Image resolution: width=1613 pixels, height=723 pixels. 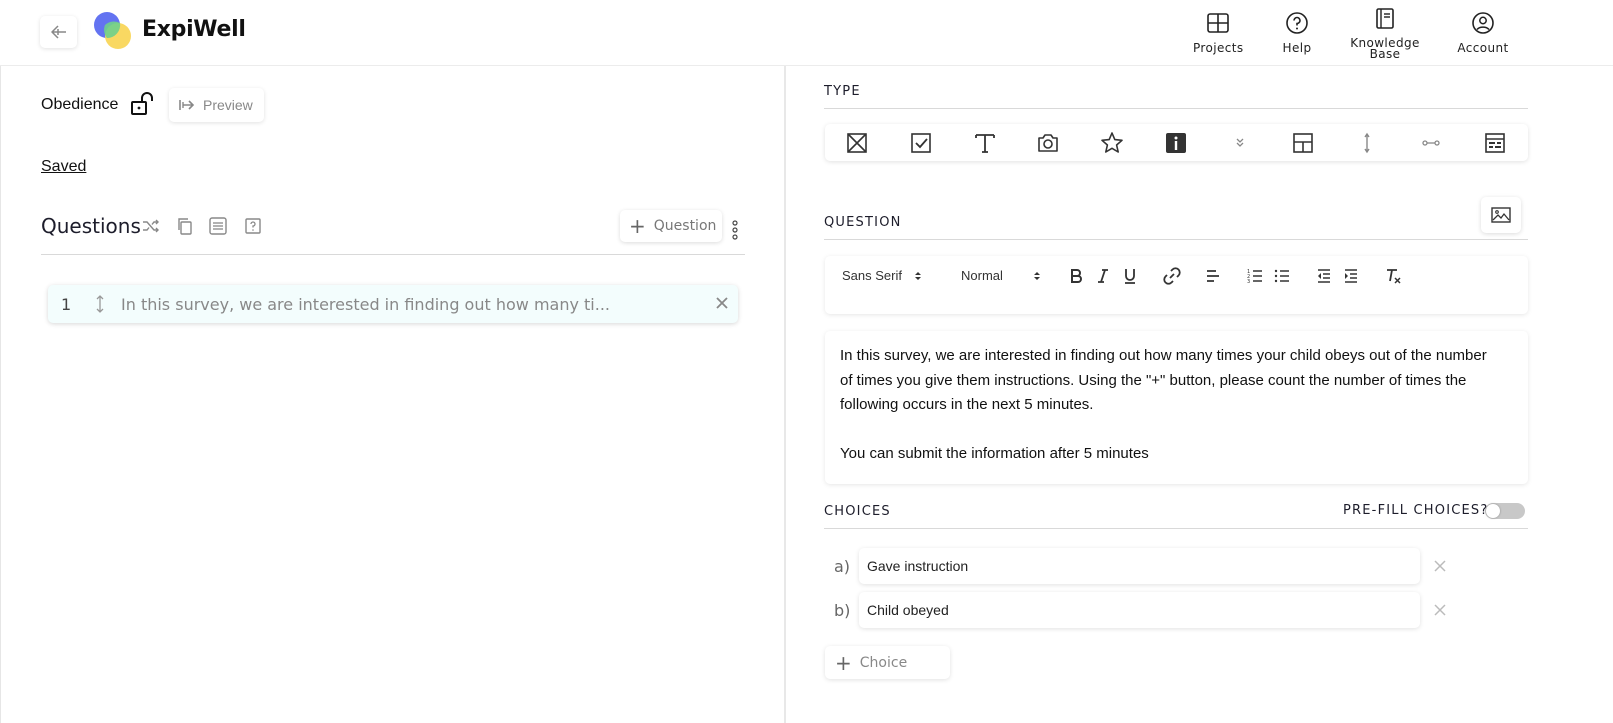 I want to click on info-icon, so click(x=1176, y=143).